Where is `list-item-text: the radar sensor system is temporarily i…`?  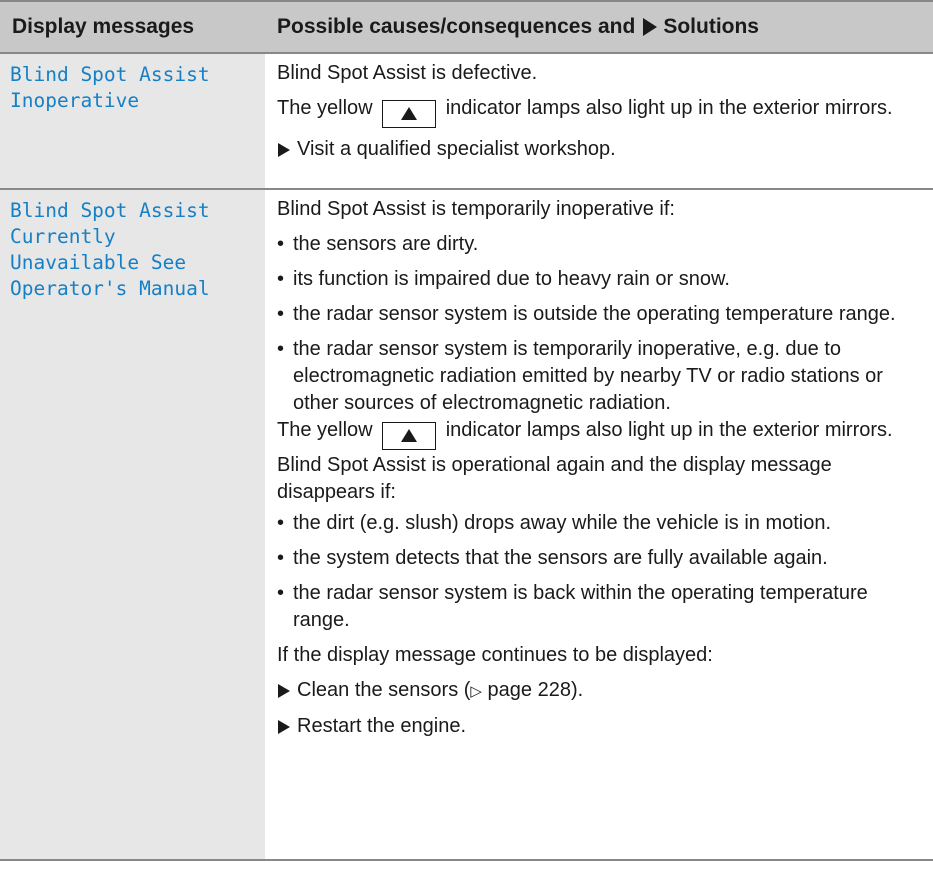
list-item-text: the radar sensor system is temporarily i… is located at coordinates (588, 376).